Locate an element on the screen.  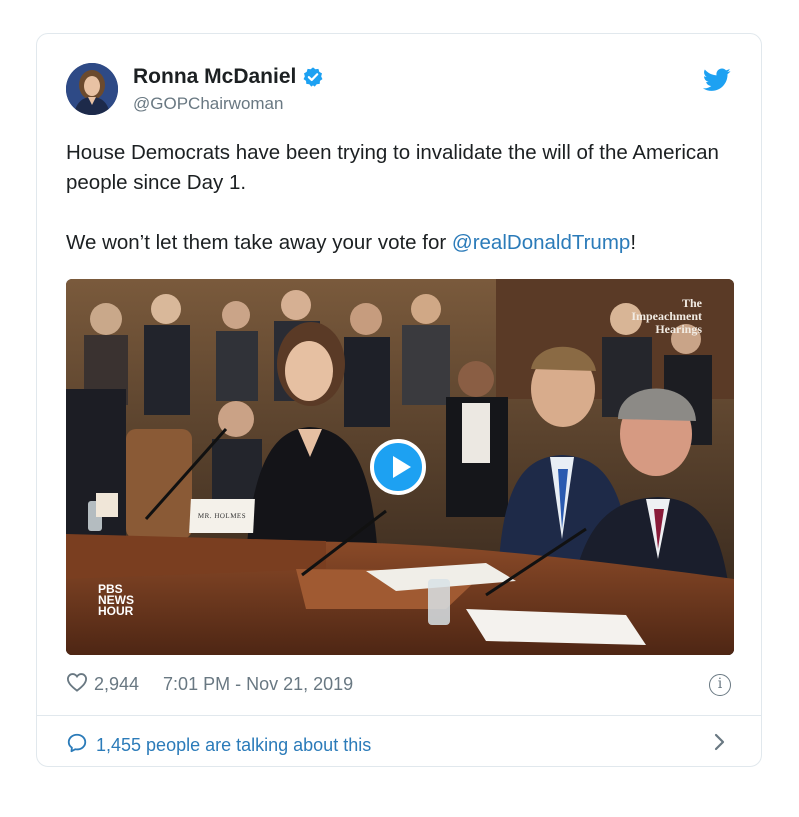
info-icon: i is located at coordinates (720, 685).